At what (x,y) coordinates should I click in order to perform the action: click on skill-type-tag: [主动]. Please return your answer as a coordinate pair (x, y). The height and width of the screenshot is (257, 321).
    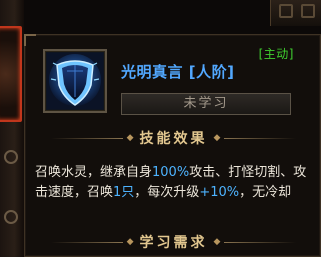
    Looking at the image, I should click on (276, 54).